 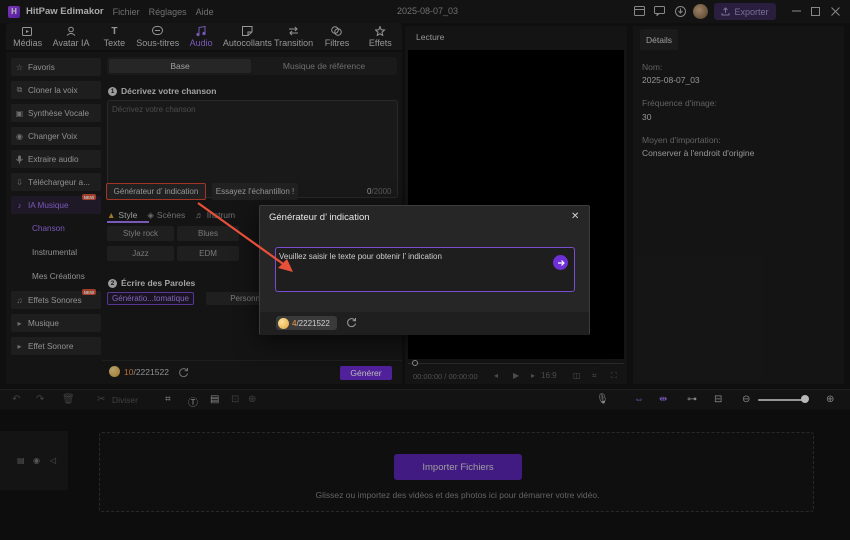 I want to click on prev-frame-icon: ◂, so click(x=496, y=375).